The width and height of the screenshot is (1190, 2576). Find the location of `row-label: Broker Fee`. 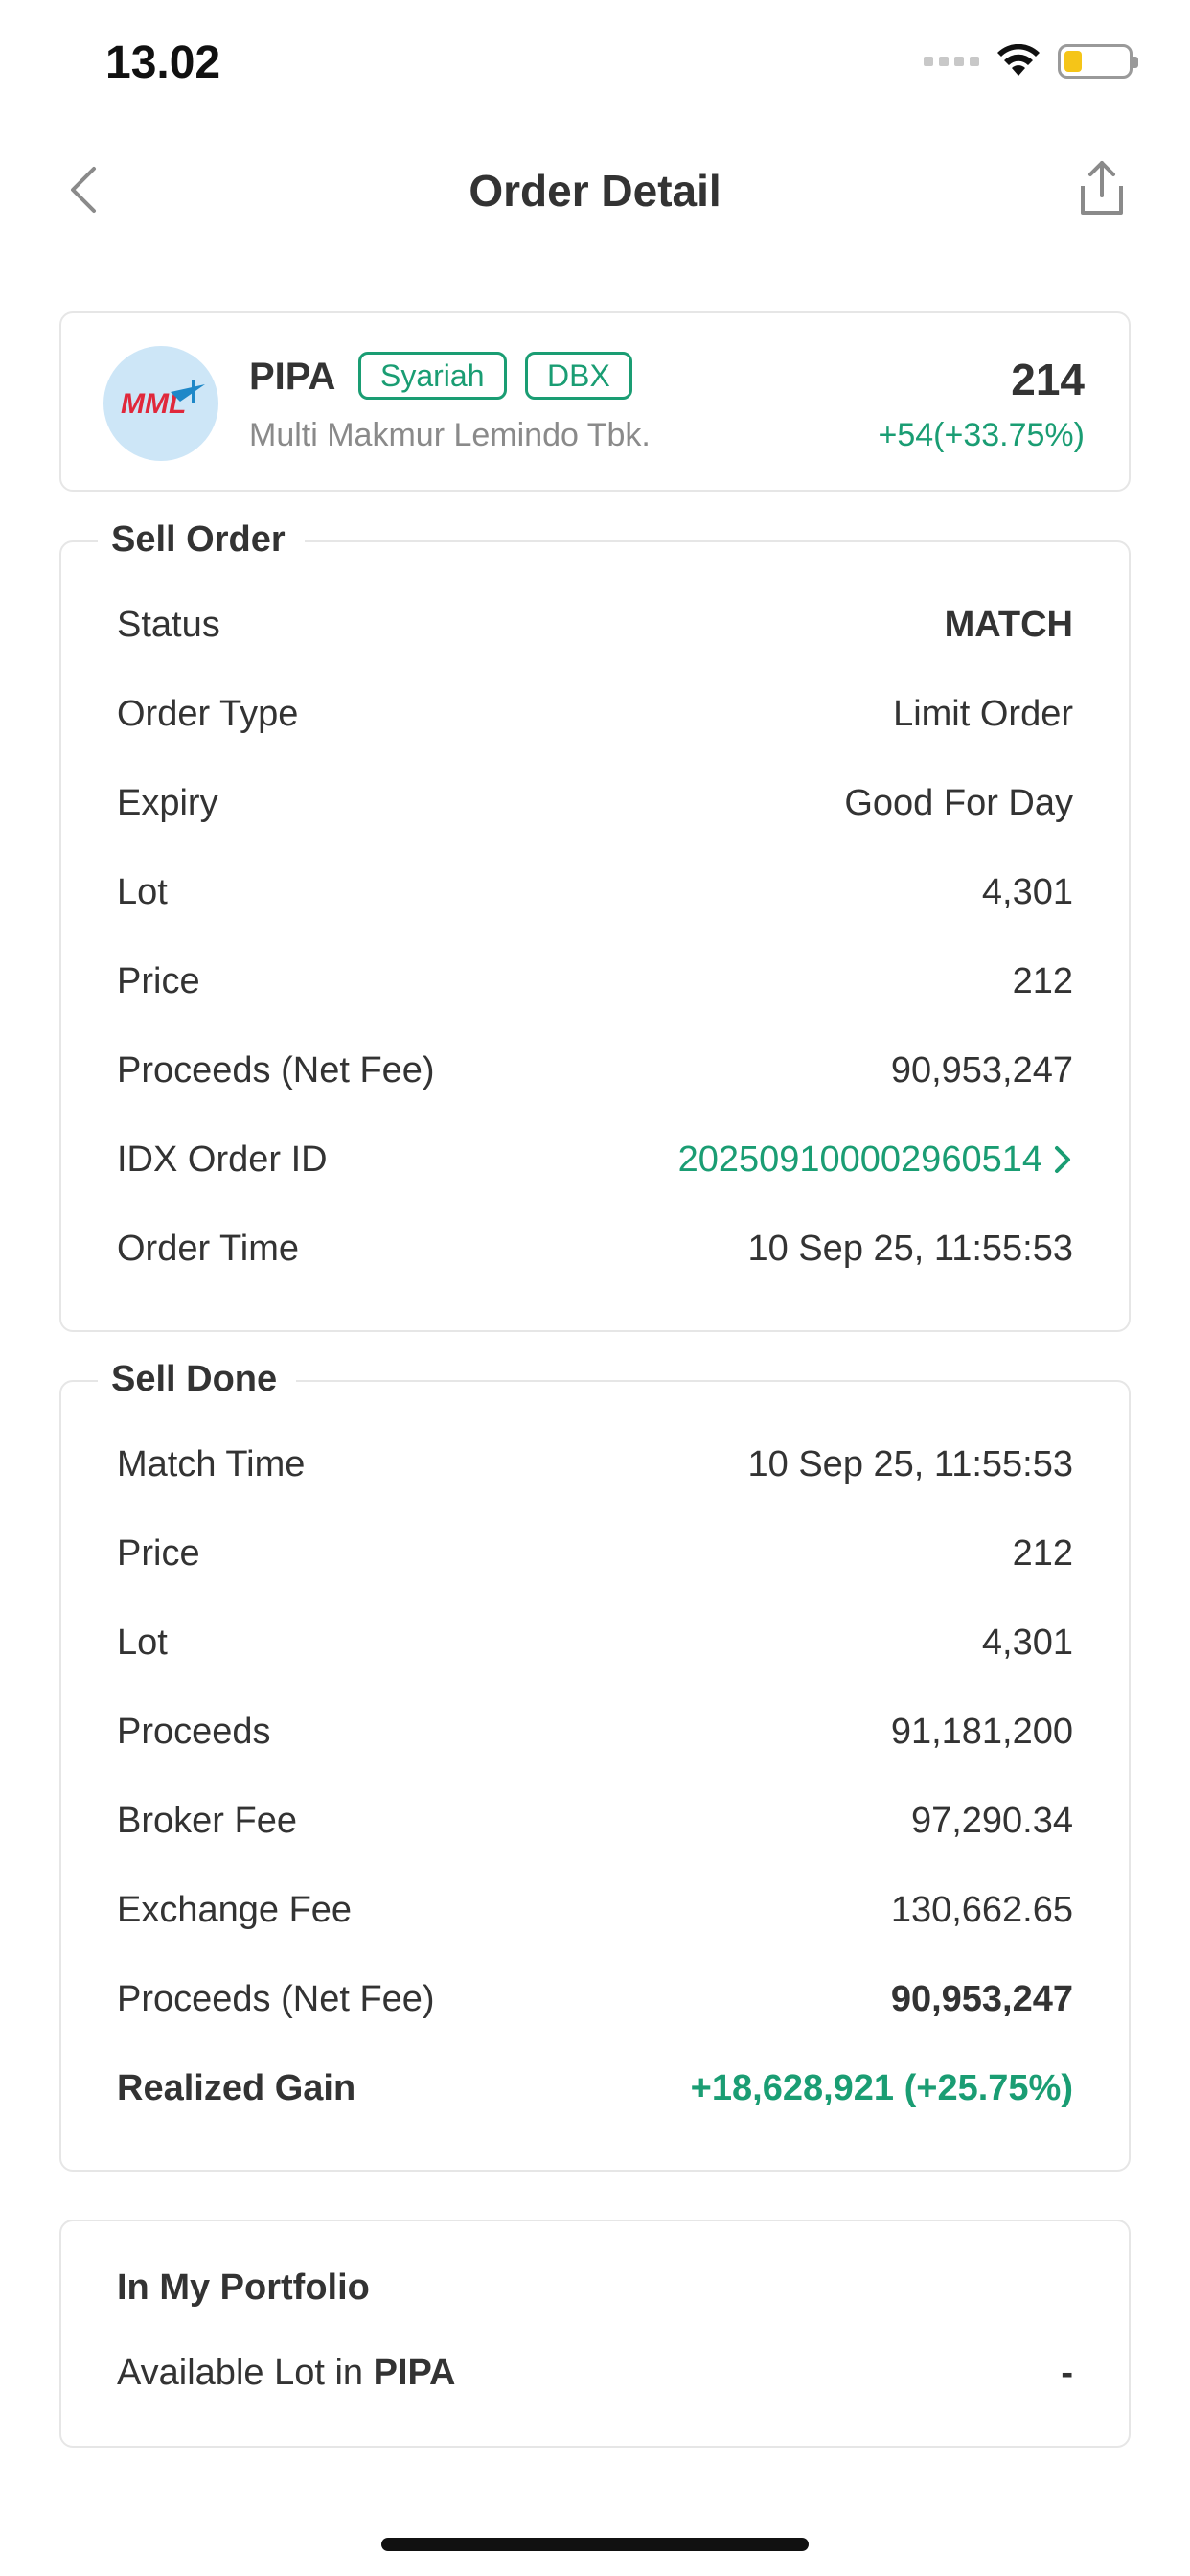

row-label: Broker Fee is located at coordinates (207, 1820).